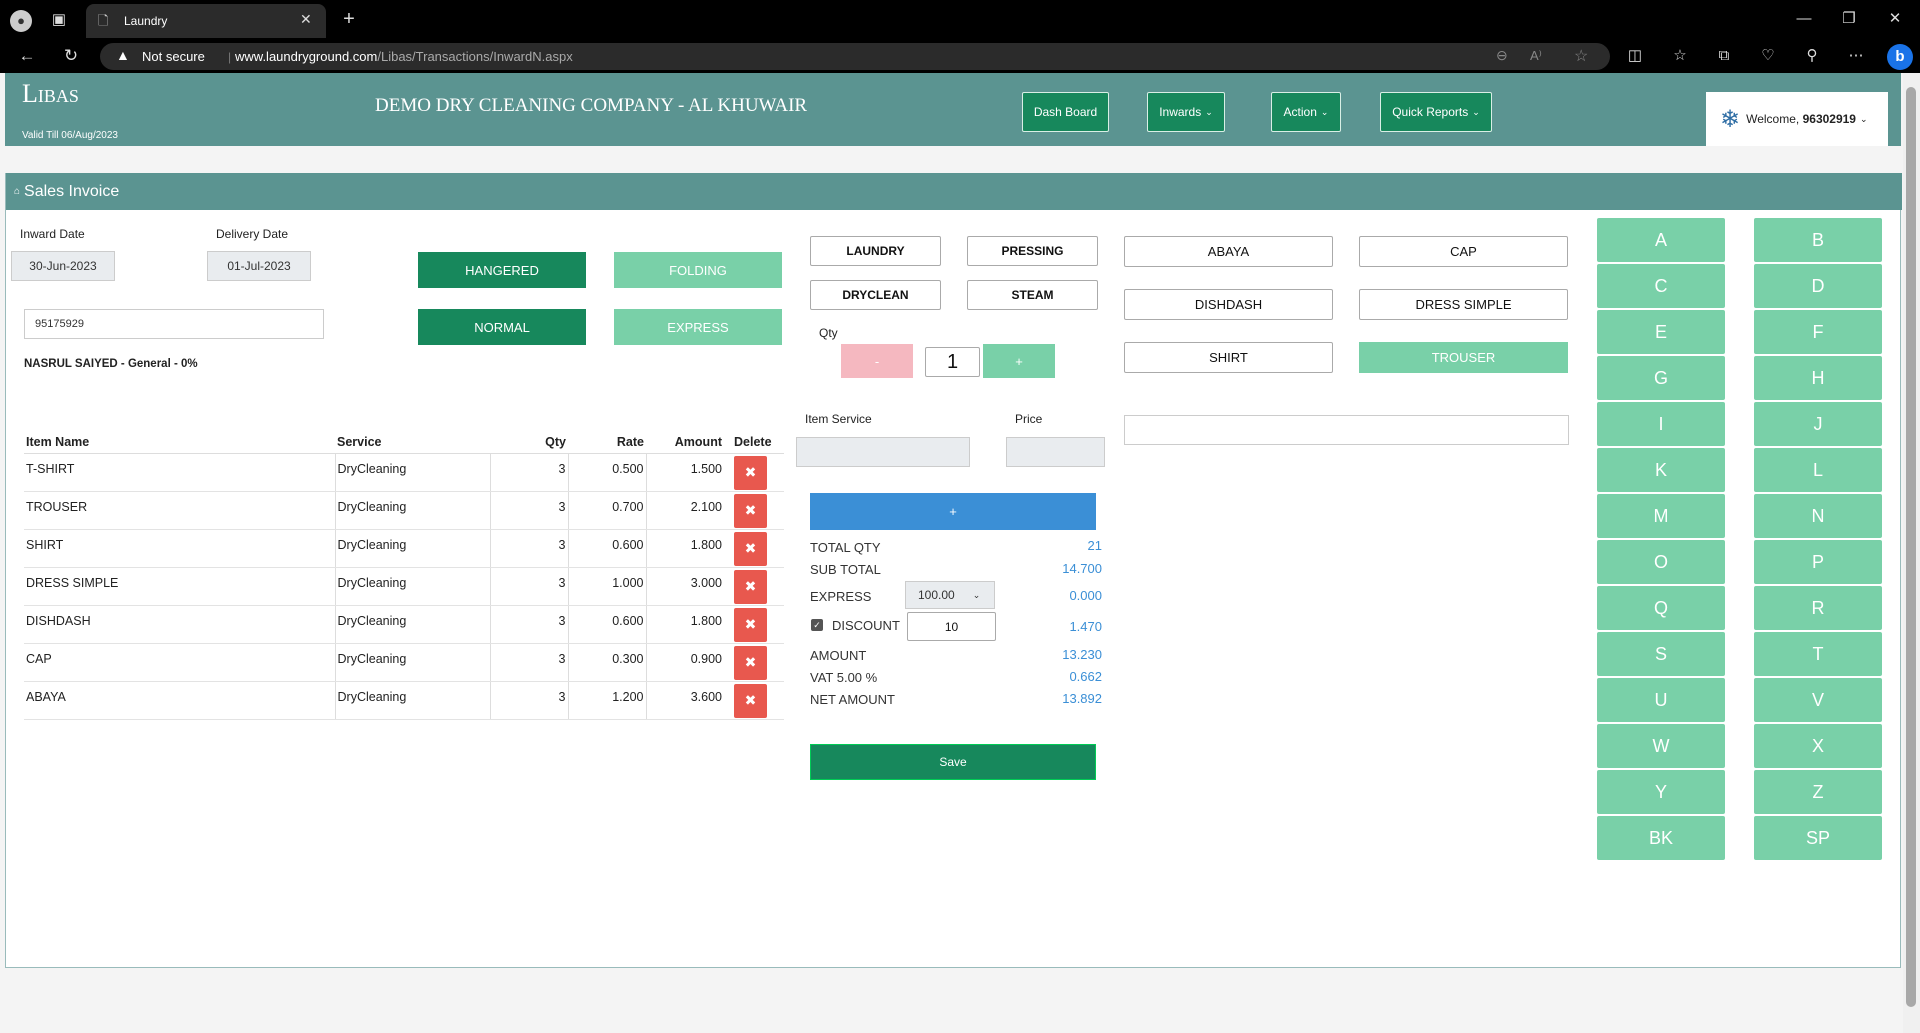 This screenshot has height=1033, width=1920. Describe the element at coordinates (63, 266) in the screenshot. I see `inward-date-field: 30-Jun-2023` at that location.